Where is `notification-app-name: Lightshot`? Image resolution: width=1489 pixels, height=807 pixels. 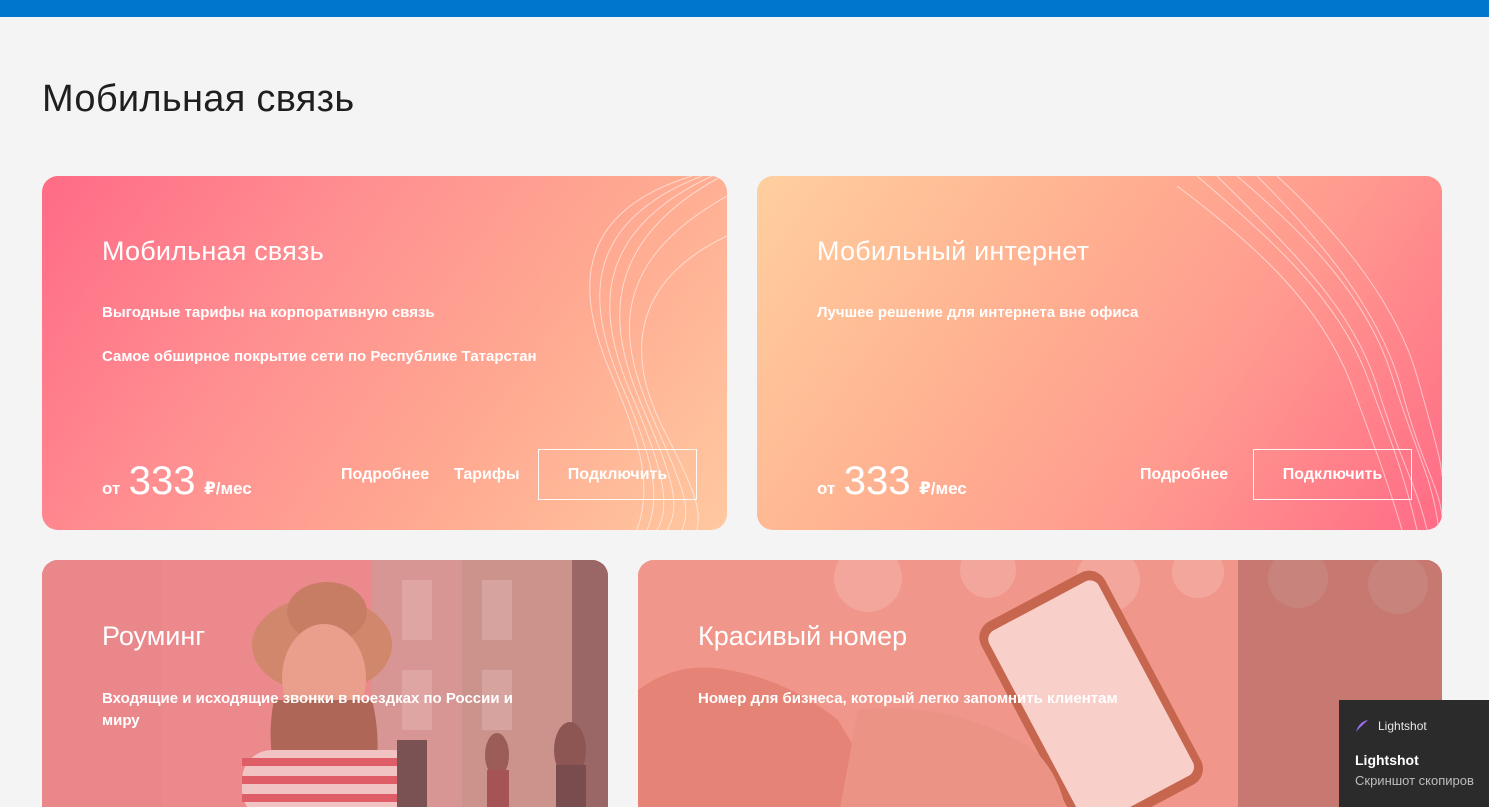
notification-app-name: Lightshot is located at coordinates (1402, 726).